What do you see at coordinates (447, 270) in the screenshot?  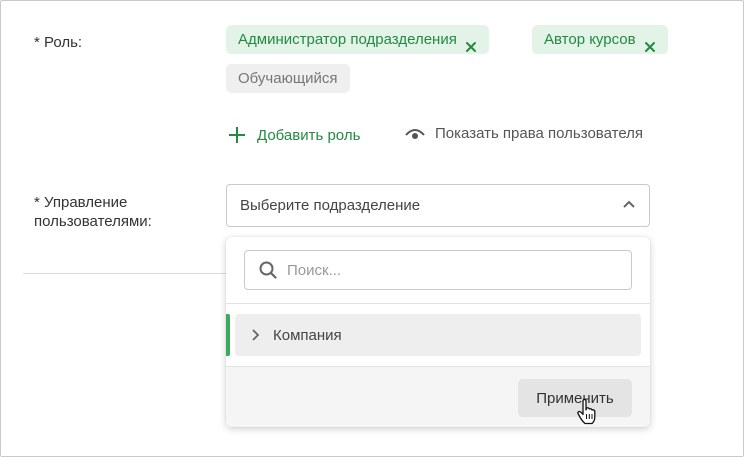 I see `search-input` at bounding box center [447, 270].